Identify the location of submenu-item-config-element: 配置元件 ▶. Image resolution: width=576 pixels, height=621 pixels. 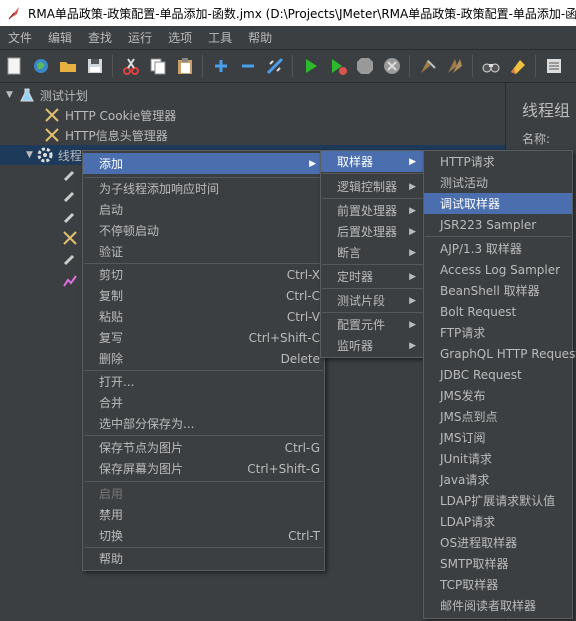
(372, 324).